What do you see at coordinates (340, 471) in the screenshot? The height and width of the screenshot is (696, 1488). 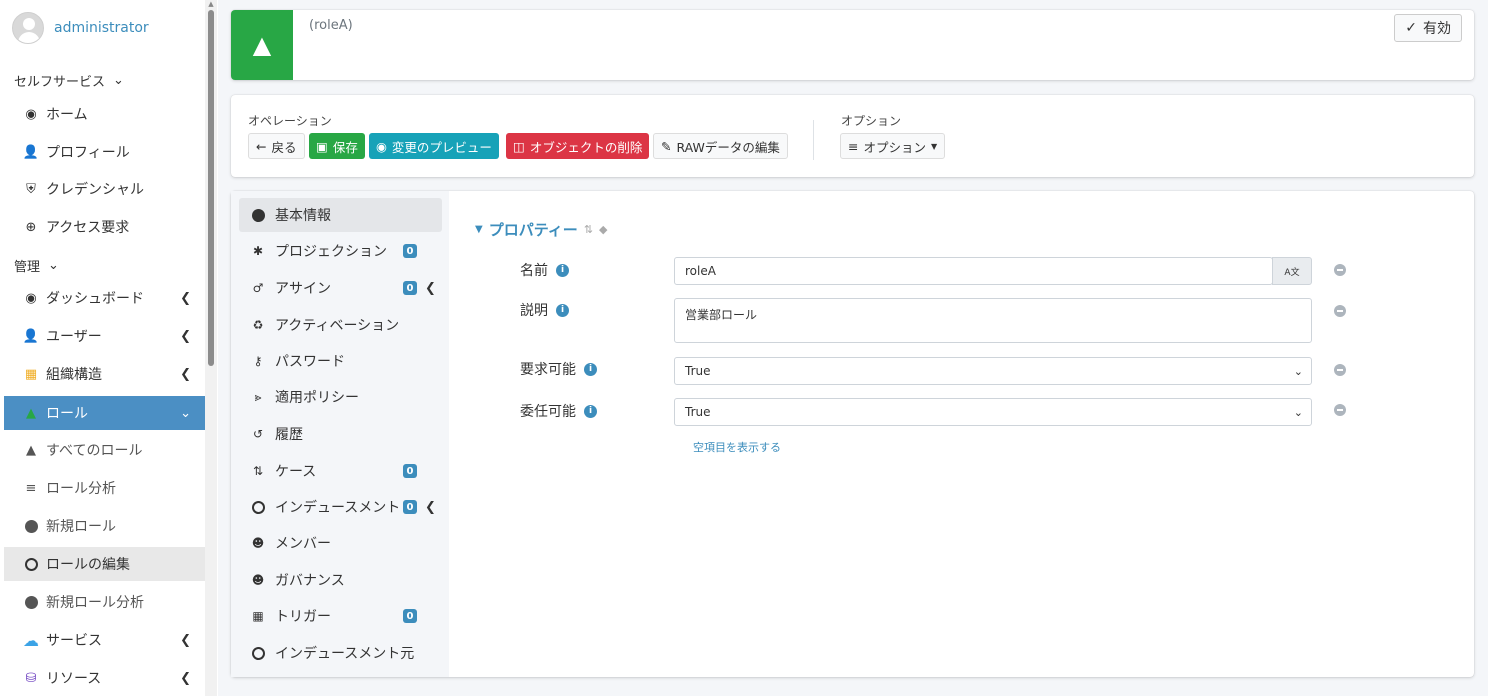 I see `tab-cases: ⇅ ケース 0` at bounding box center [340, 471].